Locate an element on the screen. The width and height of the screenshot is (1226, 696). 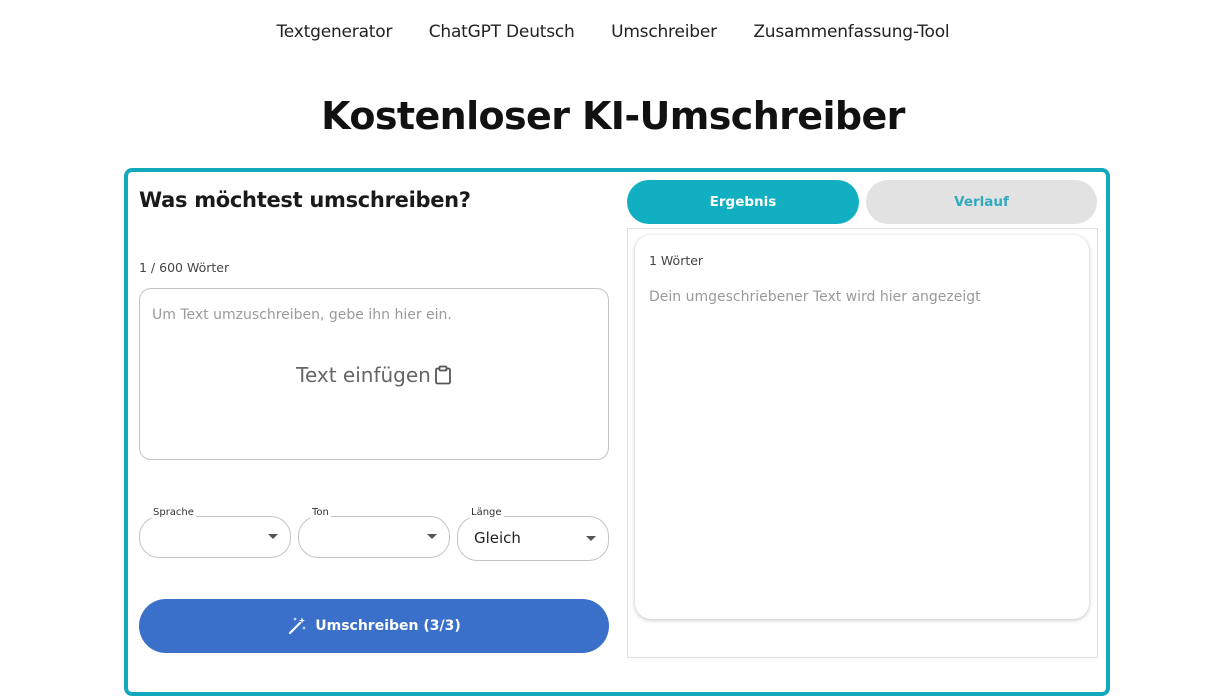
paste-text-button: Text einfügen is located at coordinates (374, 375).